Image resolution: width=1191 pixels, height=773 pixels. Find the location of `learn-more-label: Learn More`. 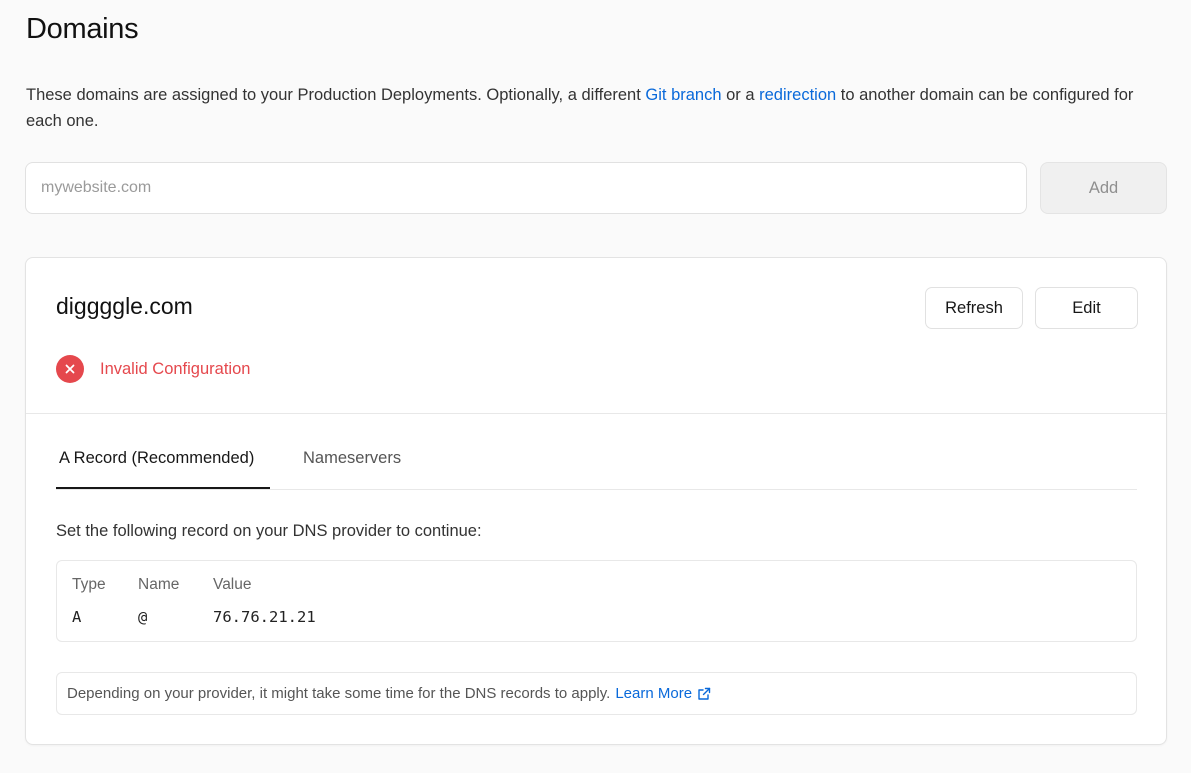

learn-more-label: Learn More is located at coordinates (654, 693).